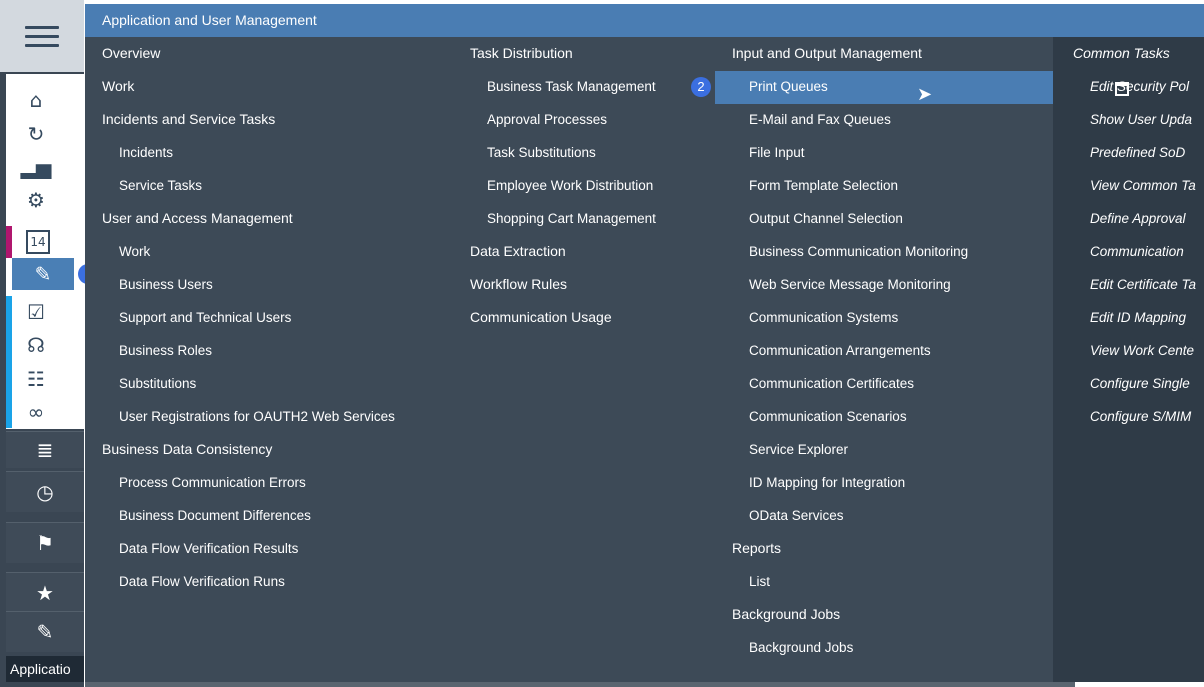 This screenshot has width=1204, height=687. What do you see at coordinates (212, 482) in the screenshot?
I see `menu-item-process-communication-errors: Process Communication Errors` at bounding box center [212, 482].